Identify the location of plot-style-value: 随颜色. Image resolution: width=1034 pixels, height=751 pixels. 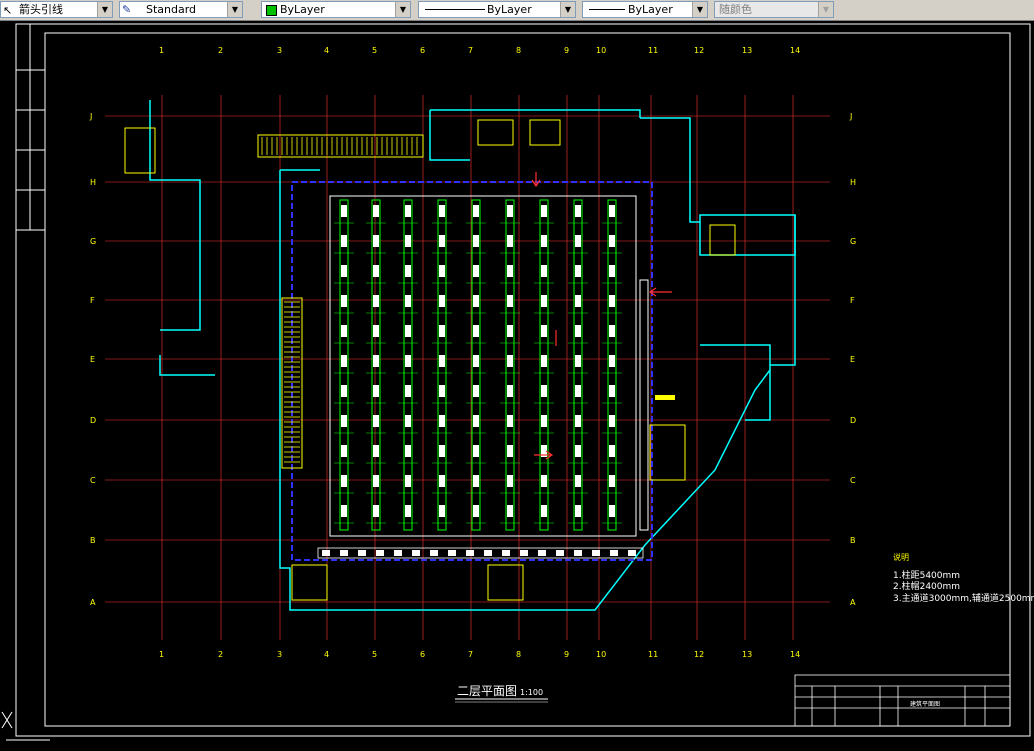
(735, 9).